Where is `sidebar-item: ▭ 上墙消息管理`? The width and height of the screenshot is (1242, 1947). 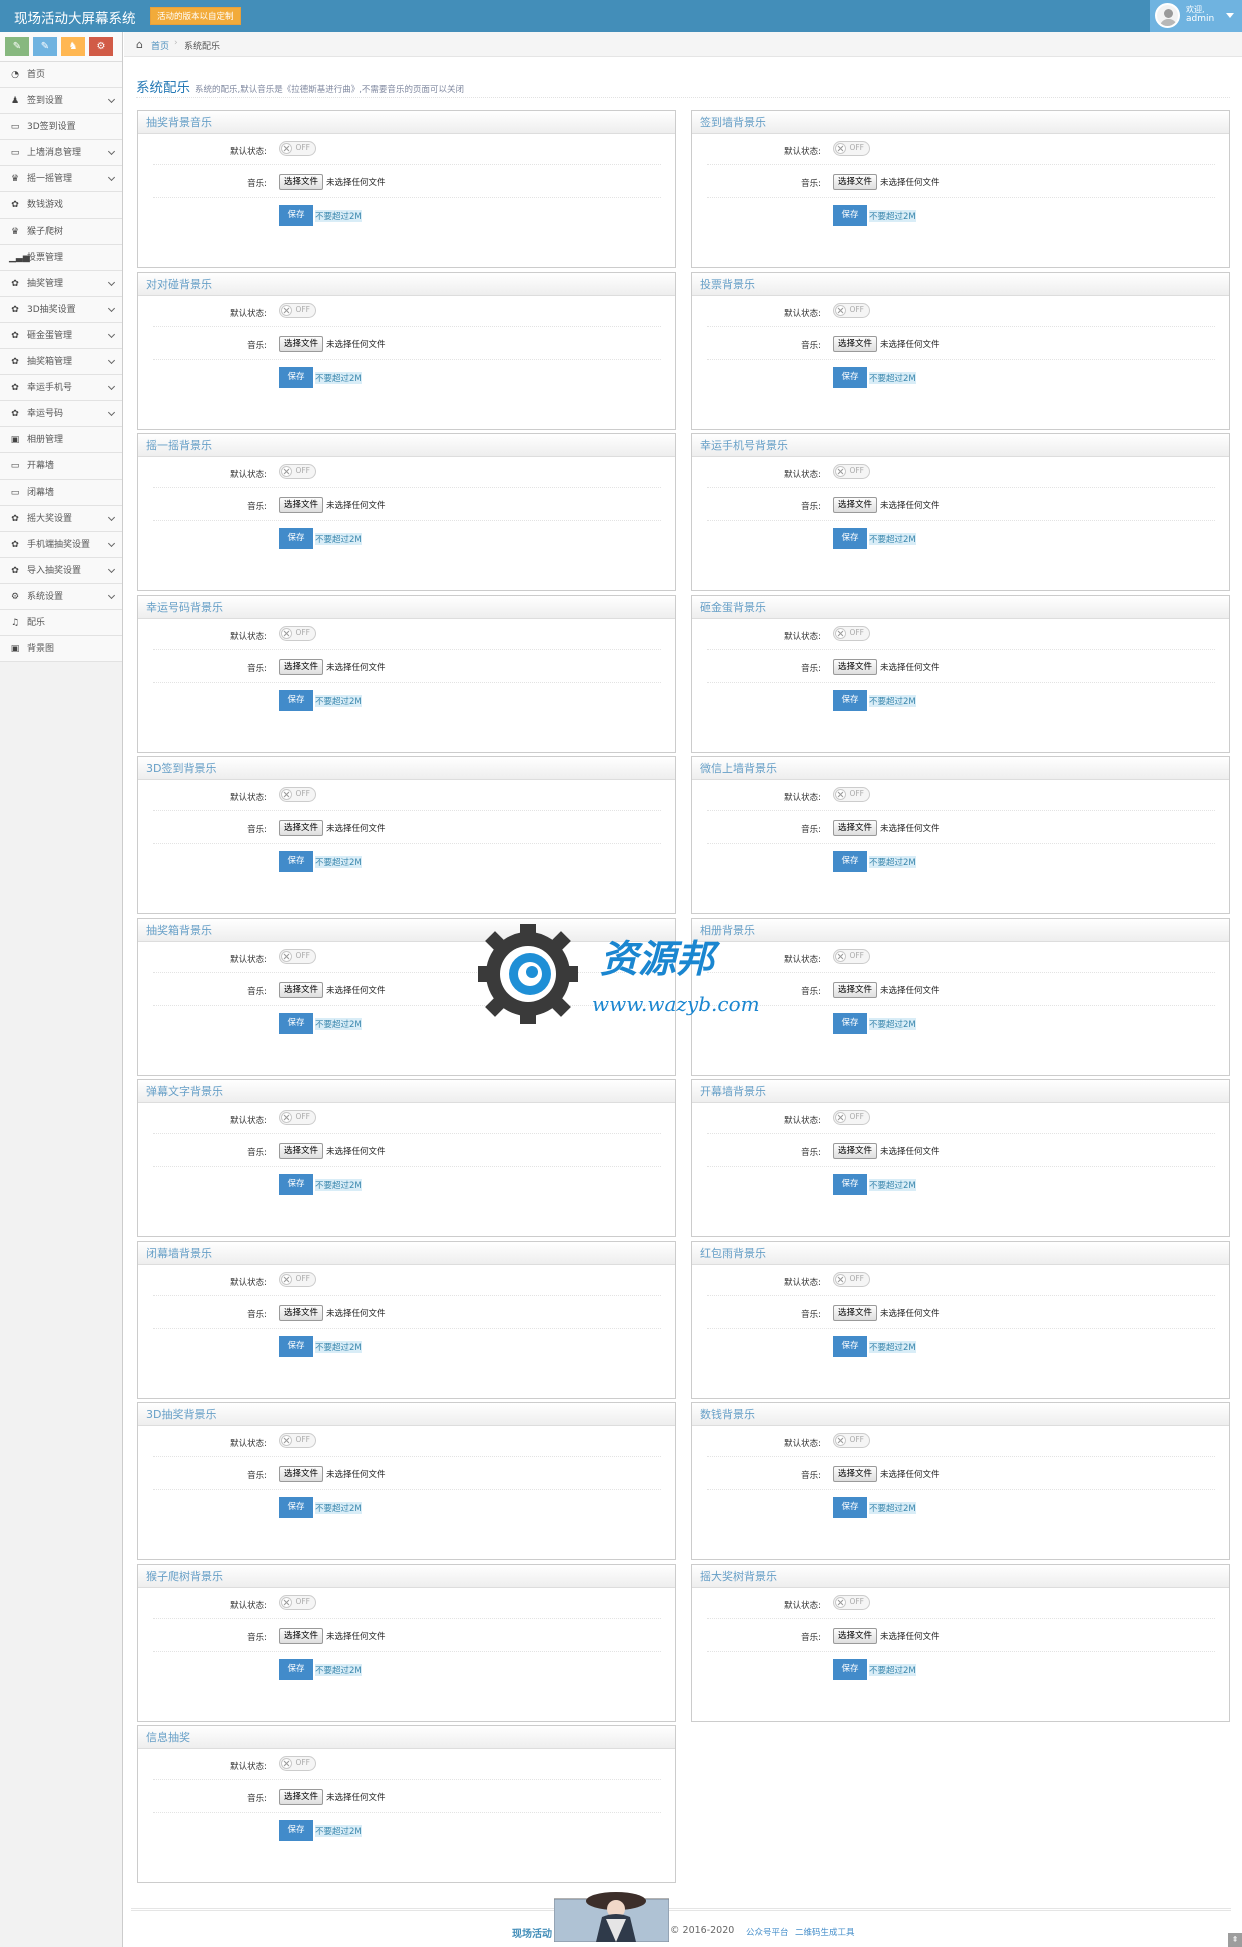 sidebar-item: ▭ 上墙消息管理 is located at coordinates (61, 153).